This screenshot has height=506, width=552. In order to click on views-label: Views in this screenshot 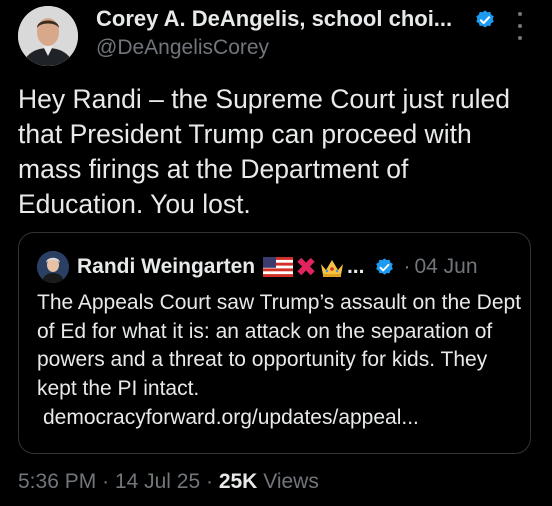, I will do `click(291, 481)`.